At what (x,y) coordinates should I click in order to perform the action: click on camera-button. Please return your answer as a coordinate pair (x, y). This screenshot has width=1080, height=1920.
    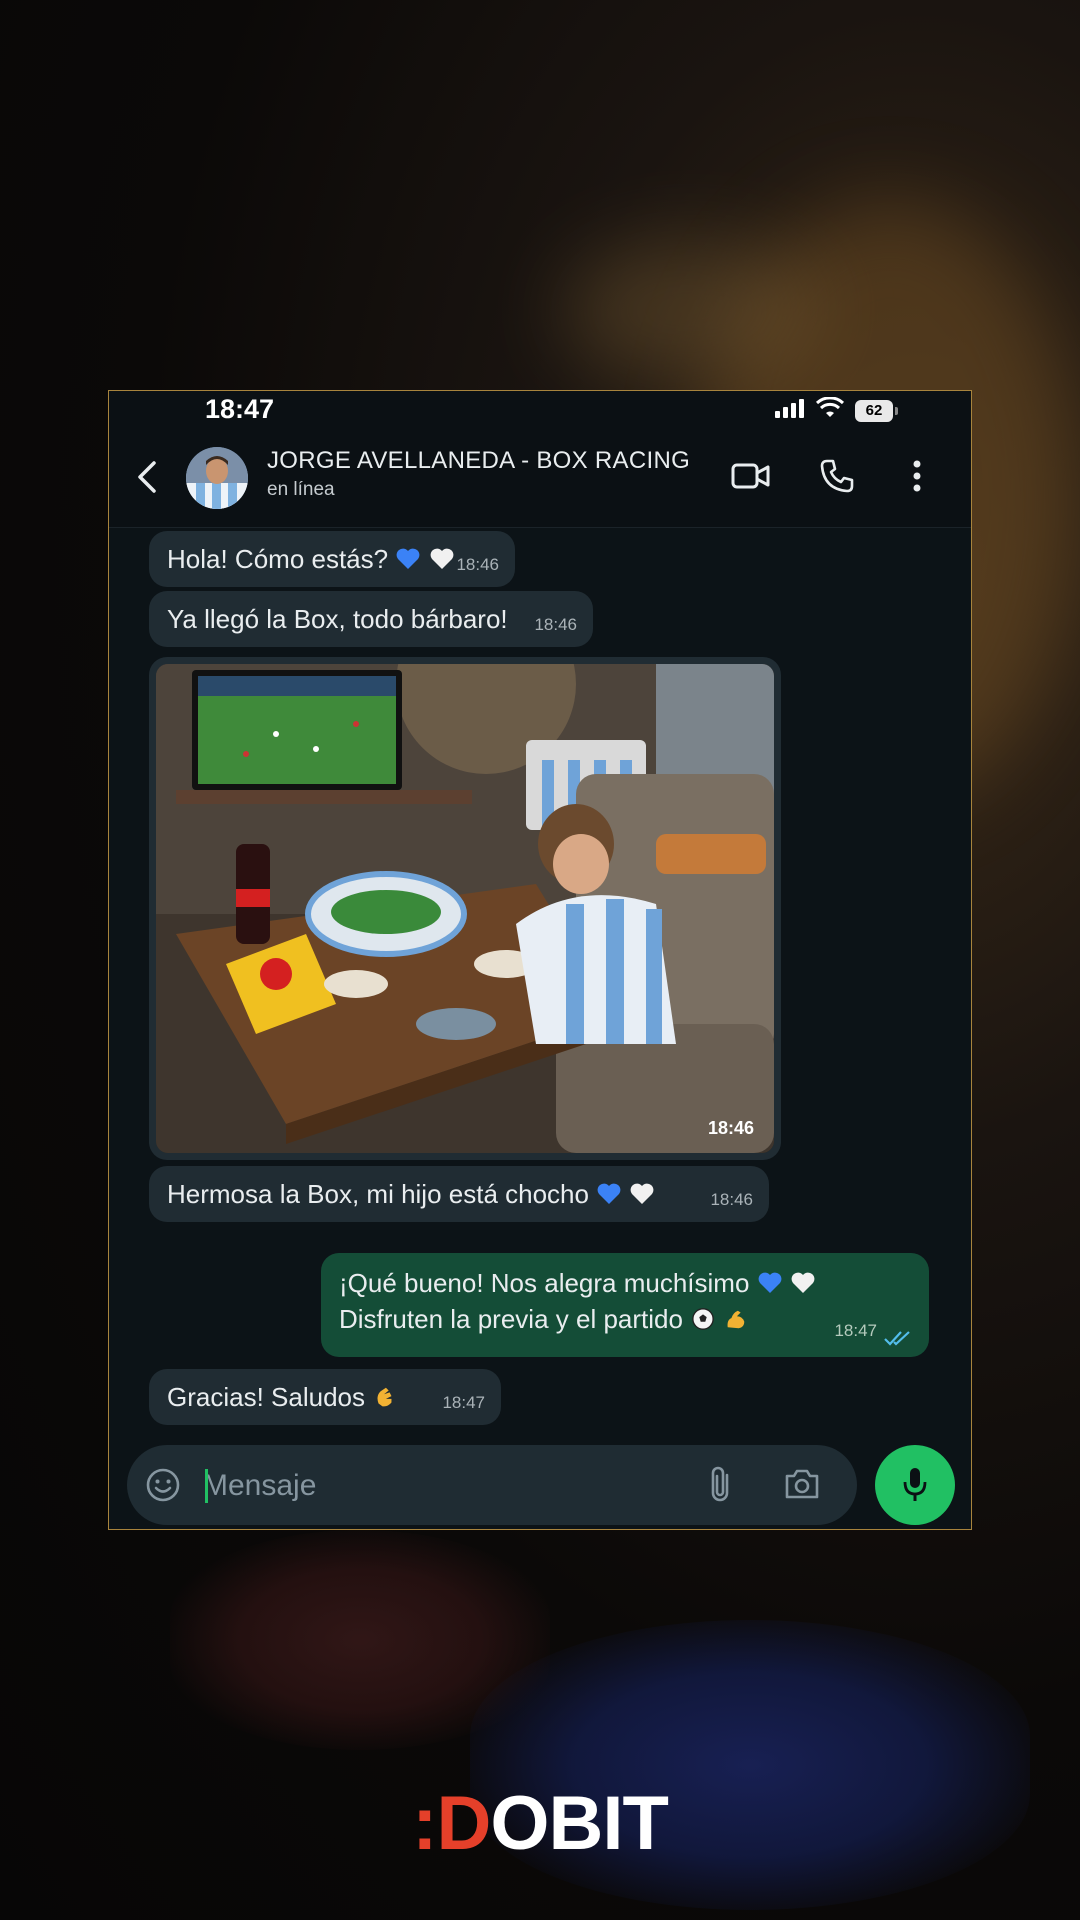
    Looking at the image, I should click on (802, 1486).